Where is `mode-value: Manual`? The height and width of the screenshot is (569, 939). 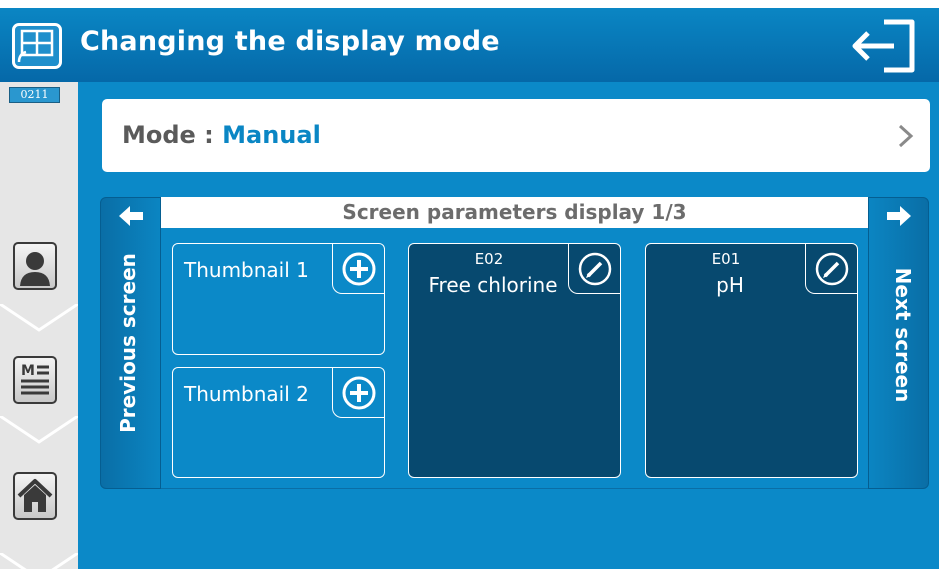 mode-value: Manual is located at coordinates (271, 135).